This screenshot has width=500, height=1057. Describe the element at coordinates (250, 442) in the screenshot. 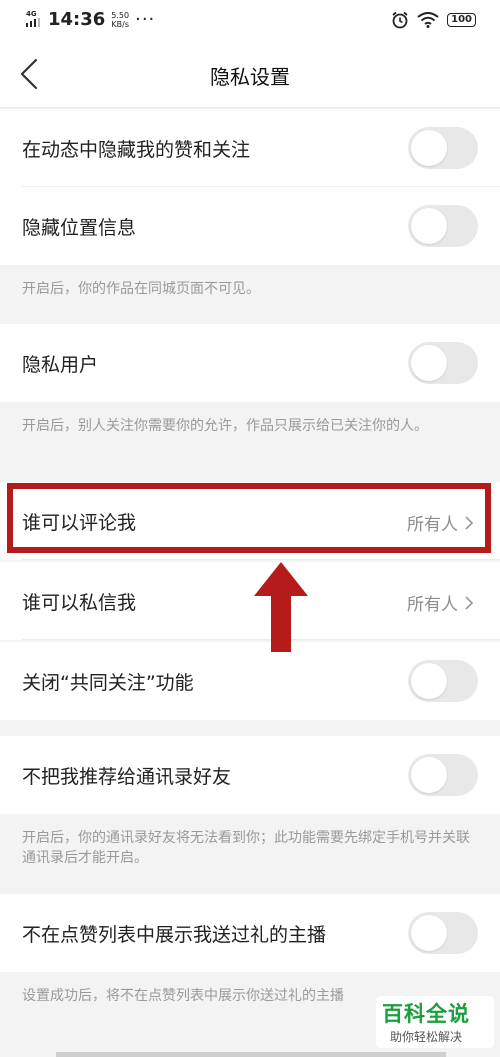

I see `private-user-note: 开启后，别人关注你需要你的允许，作品只展示给已关注你的人。` at that location.